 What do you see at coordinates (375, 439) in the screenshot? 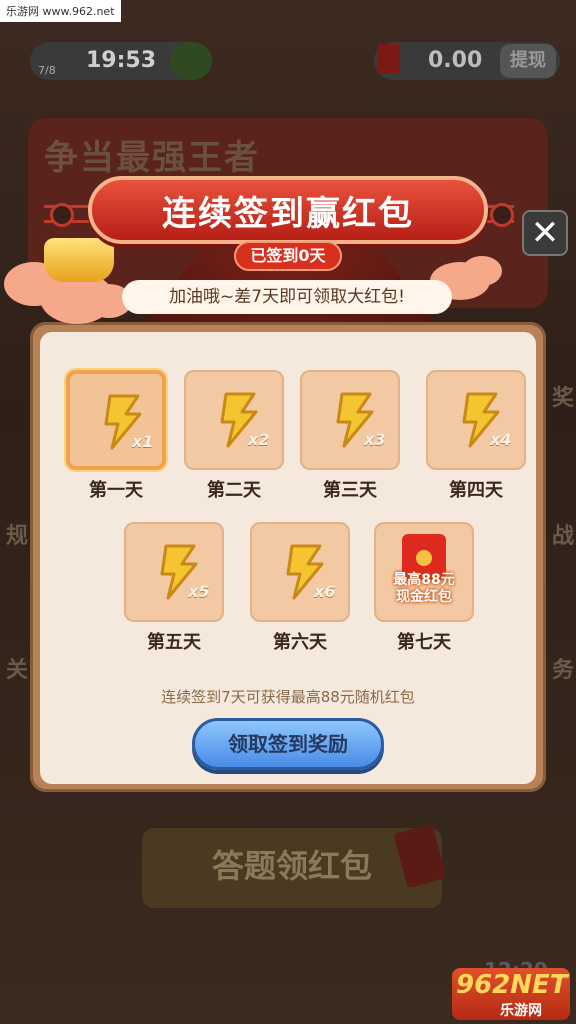
I see `multiplier-label: x3` at bounding box center [375, 439].